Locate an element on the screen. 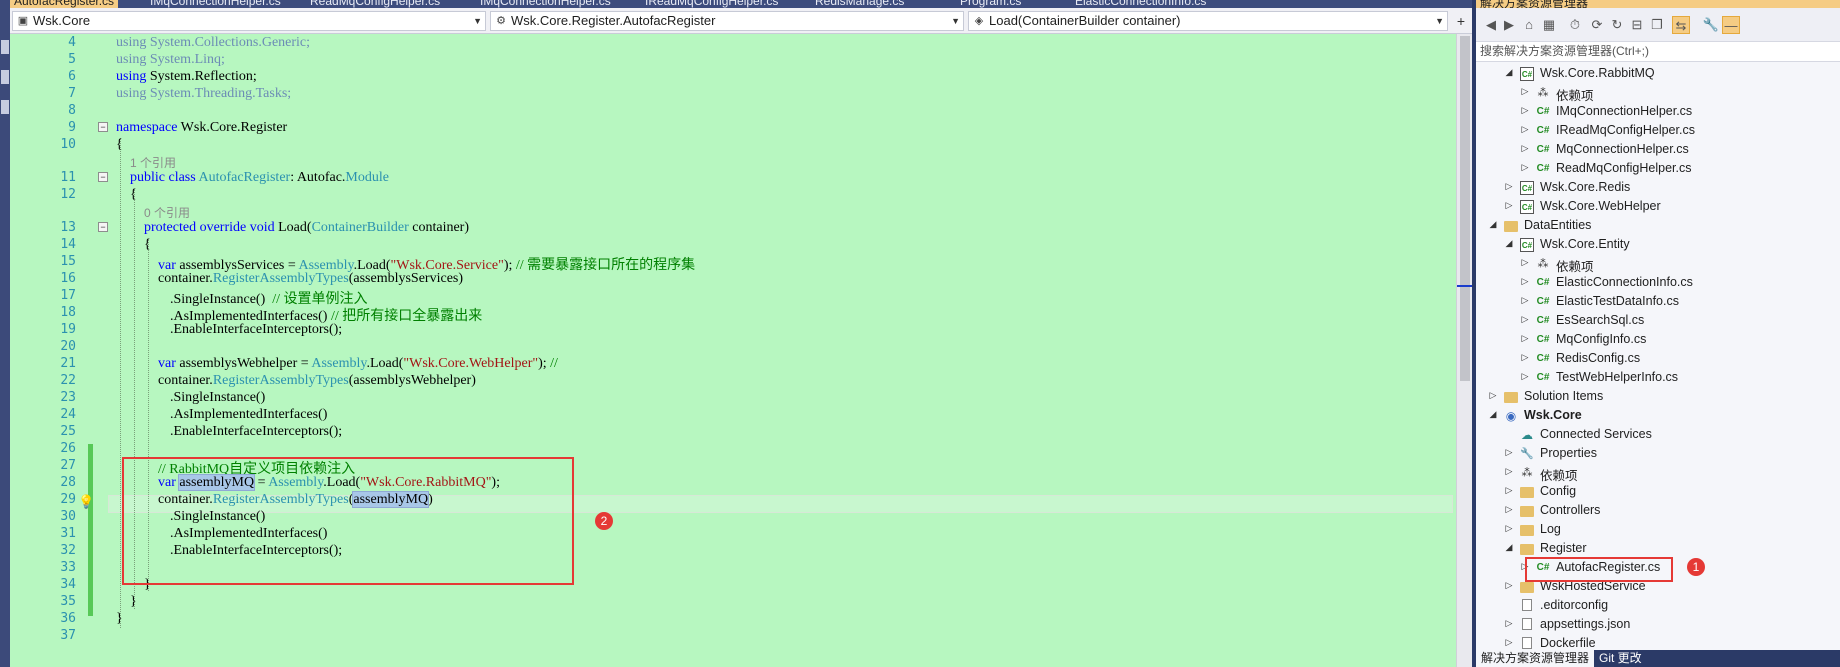 This screenshot has width=1840, height=667. line-number: 33 is located at coordinates (68, 567).